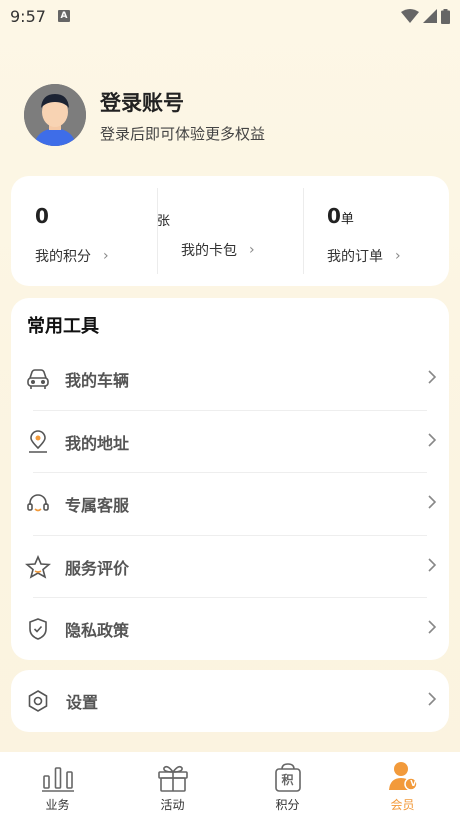 This screenshot has width=460, height=817. Describe the element at coordinates (183, 133) in the screenshot. I see `login-subtitle: 登录后即可体验更多权益` at that location.